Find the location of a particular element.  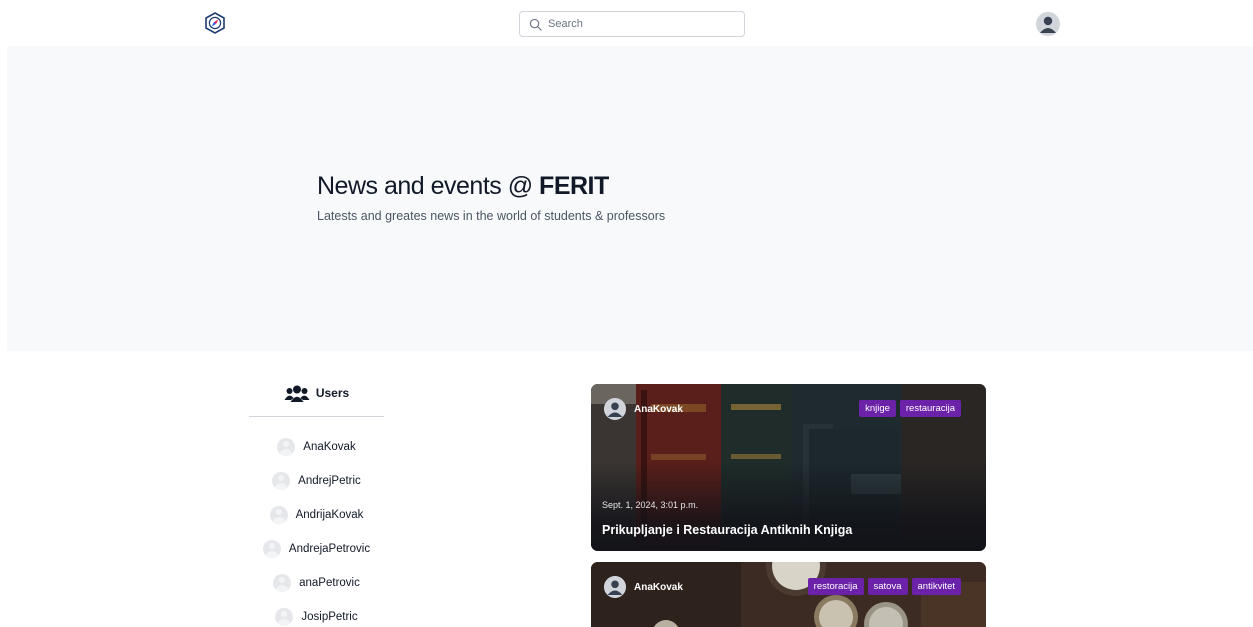

user-list-item: AndrijaKovak is located at coordinates (316, 515).